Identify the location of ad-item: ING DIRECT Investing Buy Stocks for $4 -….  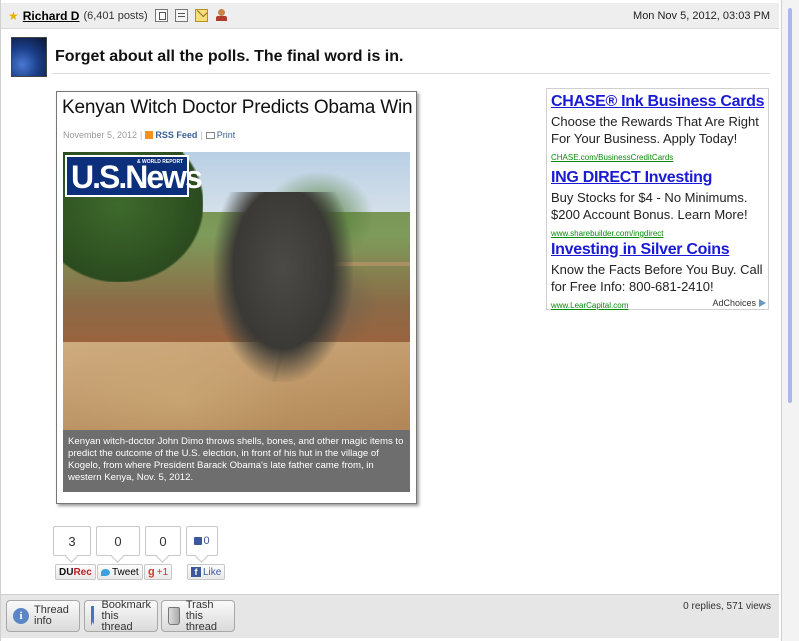
(658, 205).